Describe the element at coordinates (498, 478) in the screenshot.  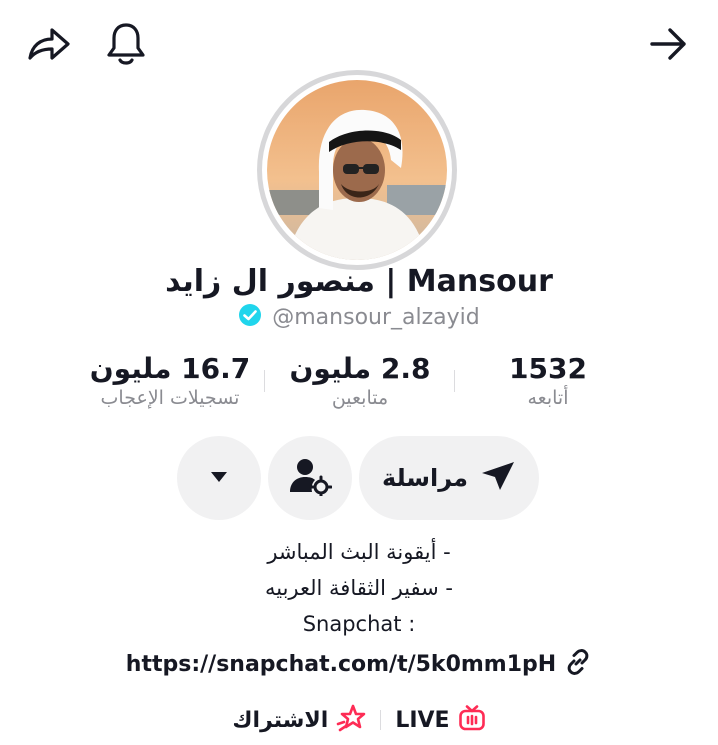
I see `send-icon` at that location.